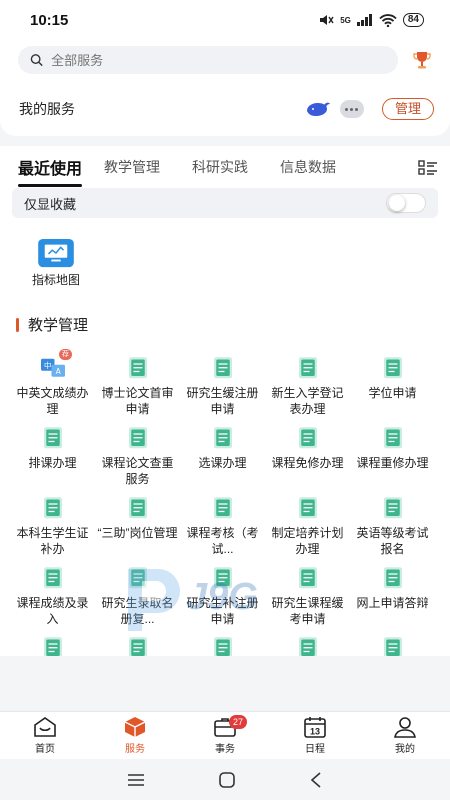 The height and width of the screenshot is (800, 450). I want to click on service-item: 课程论文查重服务, so click(137, 458).